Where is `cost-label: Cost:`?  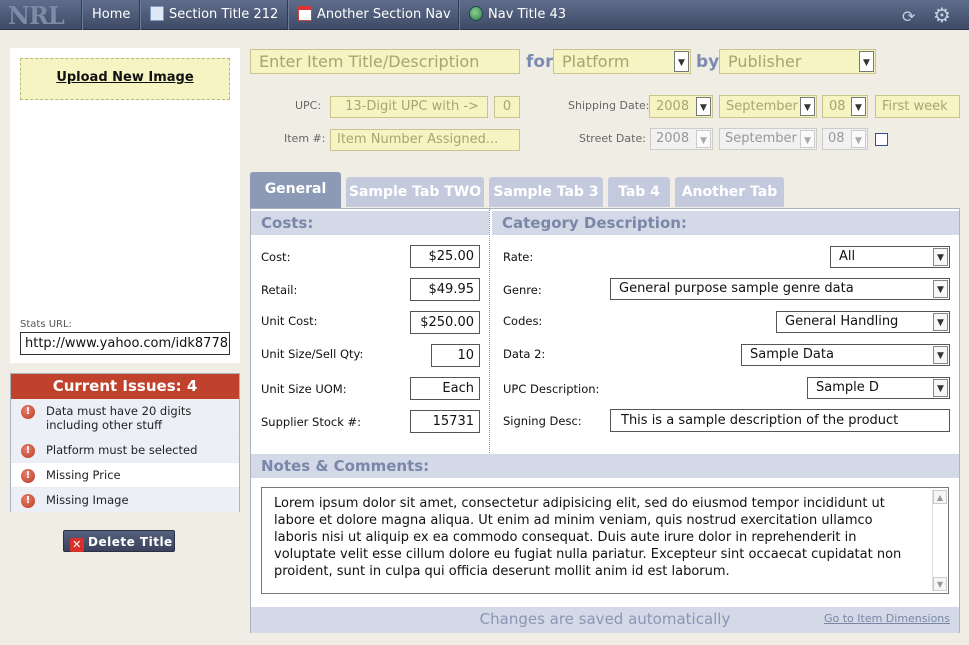 cost-label: Cost: is located at coordinates (276, 257).